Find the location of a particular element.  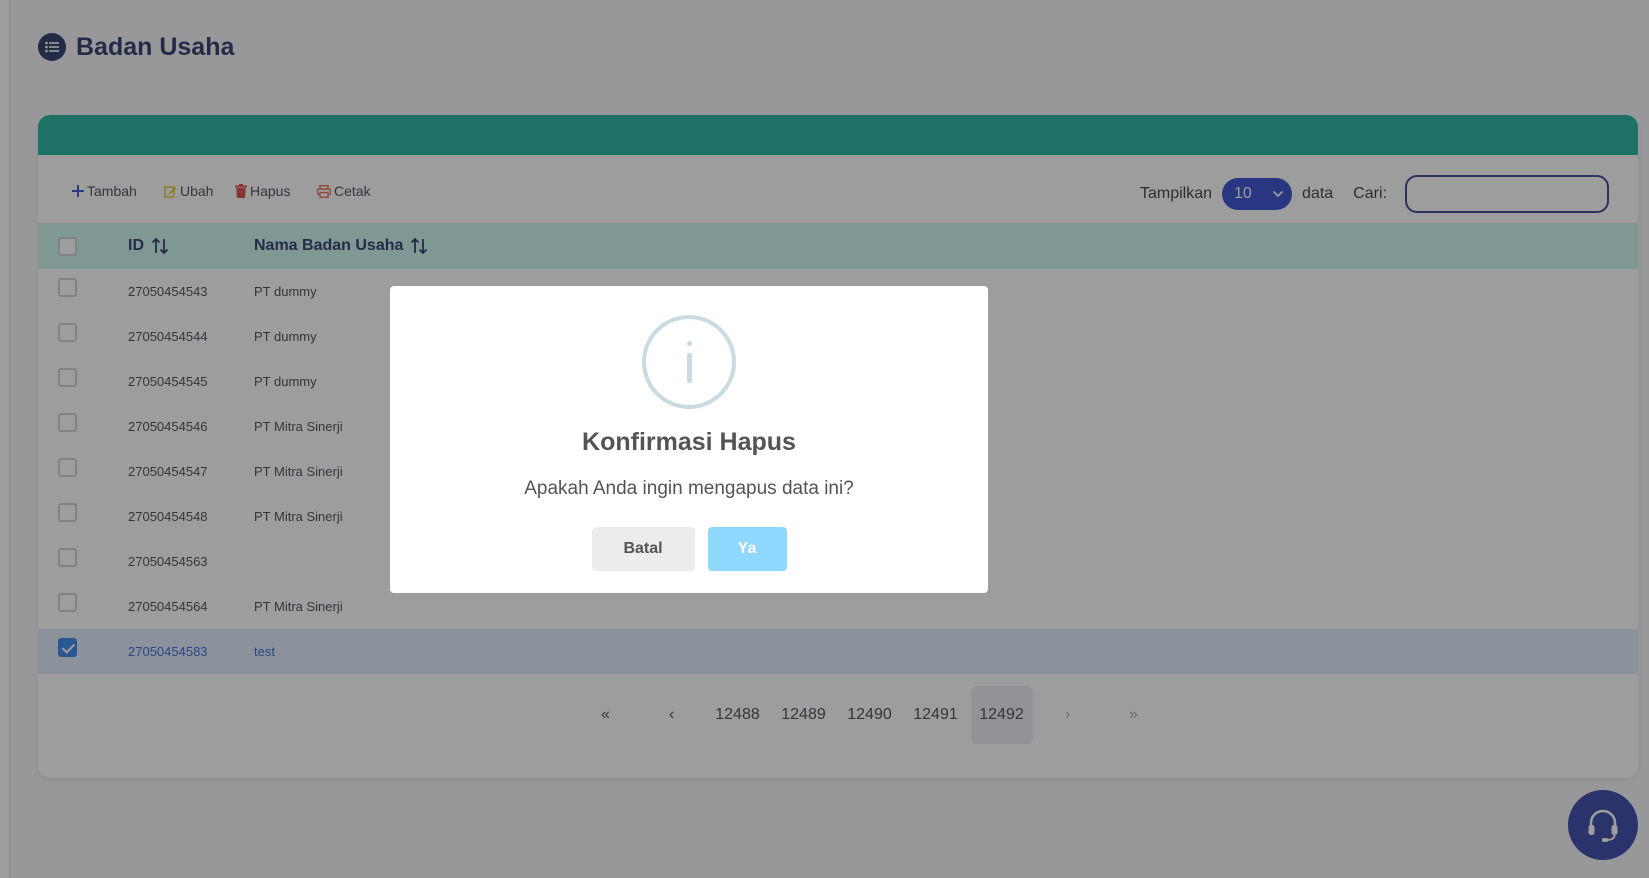

confirm-button: Ya is located at coordinates (747, 549).